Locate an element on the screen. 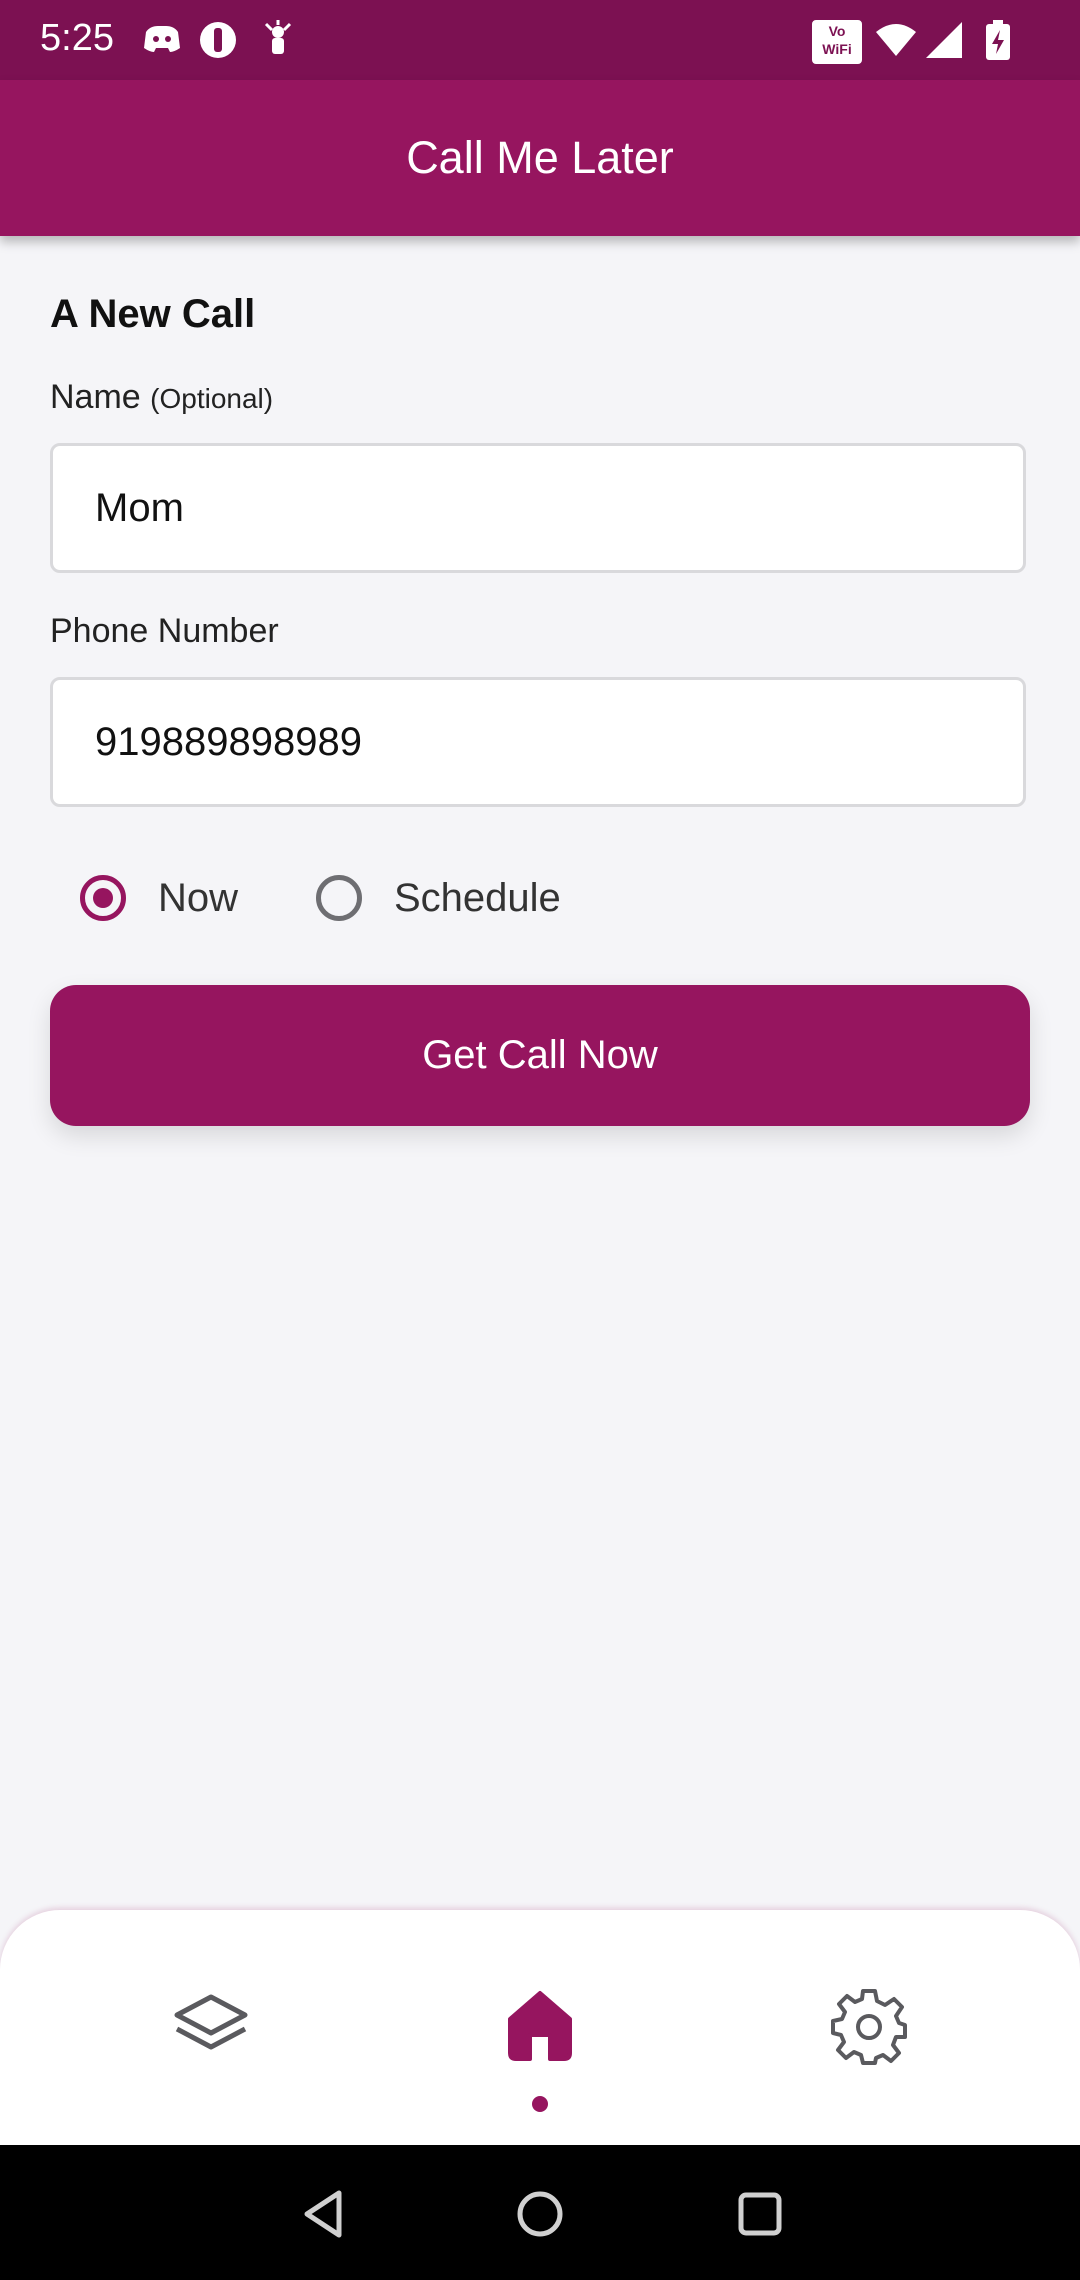  phone-input is located at coordinates (535, 742).